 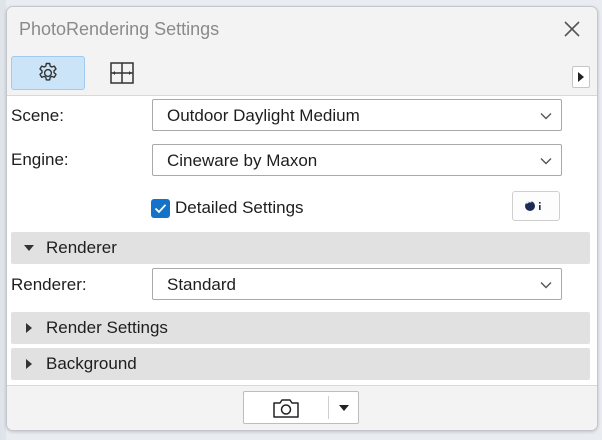 I want to click on footer, so click(x=302, y=407).